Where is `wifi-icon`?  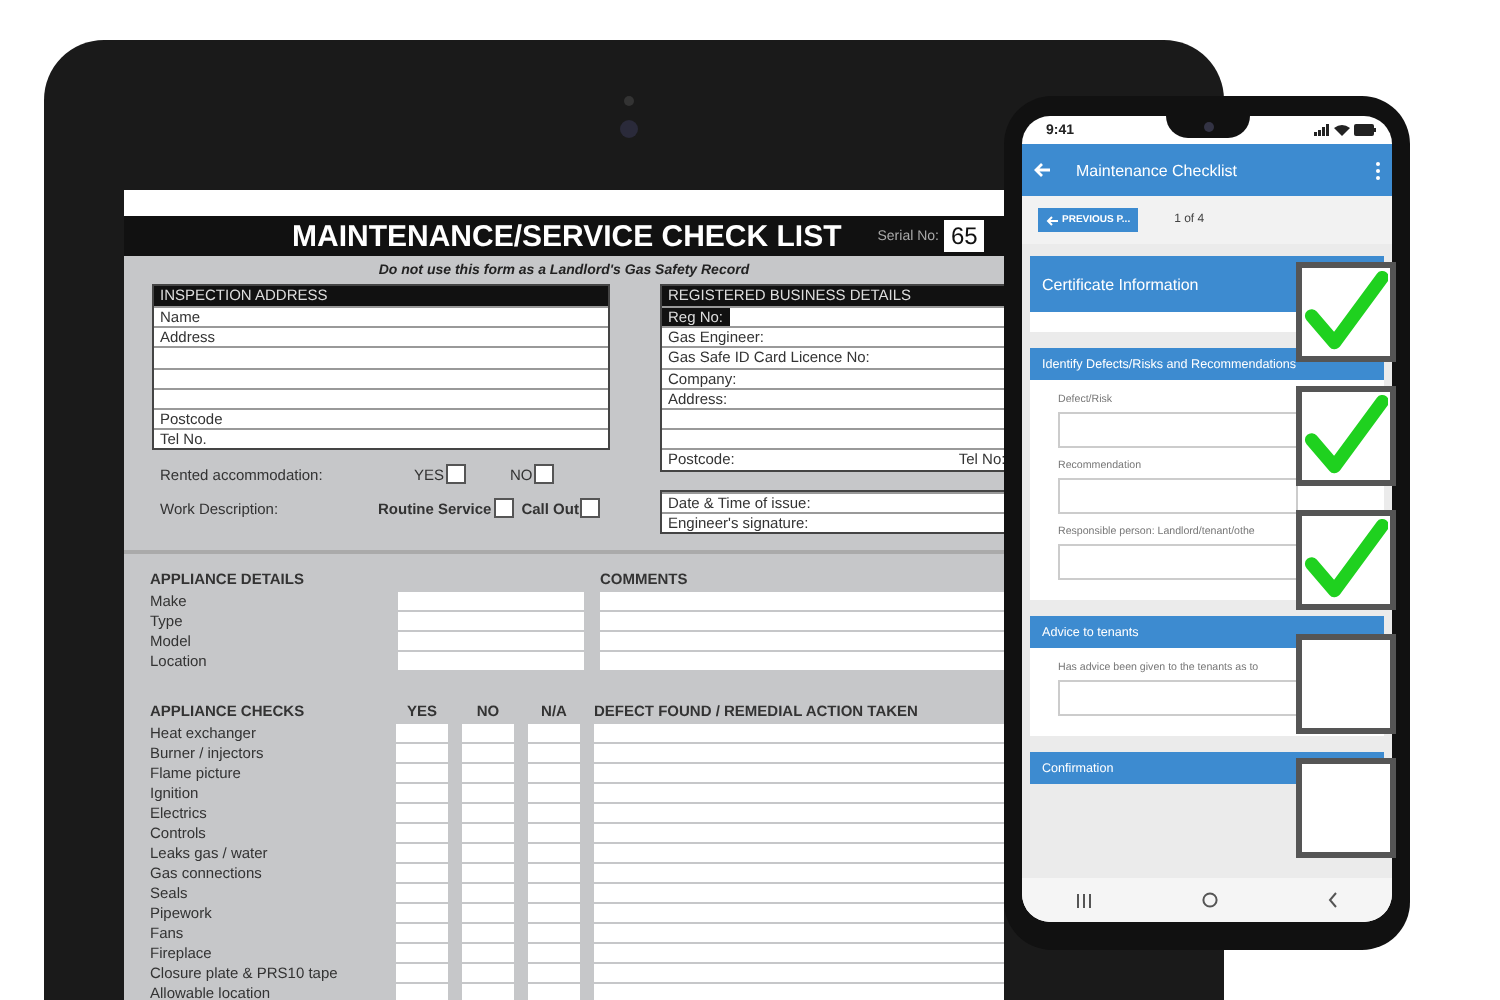
wifi-icon is located at coordinates (1342, 130).